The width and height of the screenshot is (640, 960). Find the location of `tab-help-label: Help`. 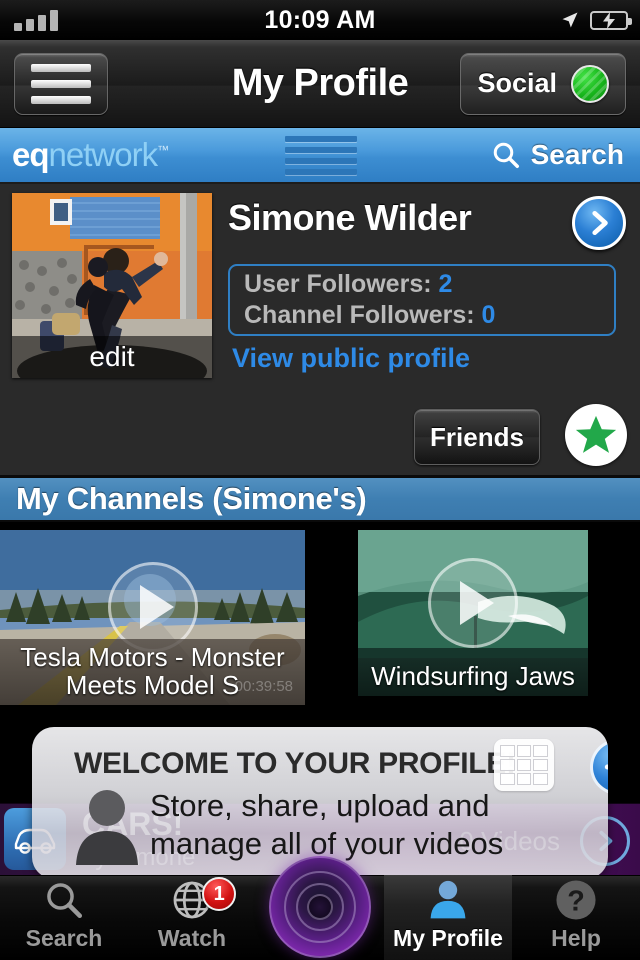

tab-help-label: Help is located at coordinates (576, 938).